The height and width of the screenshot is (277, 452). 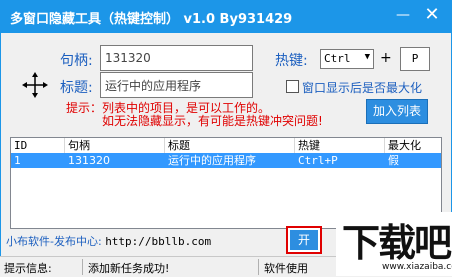 What do you see at coordinates (291, 61) in the screenshot?
I see `hotkey-label: 热键:` at bounding box center [291, 61].